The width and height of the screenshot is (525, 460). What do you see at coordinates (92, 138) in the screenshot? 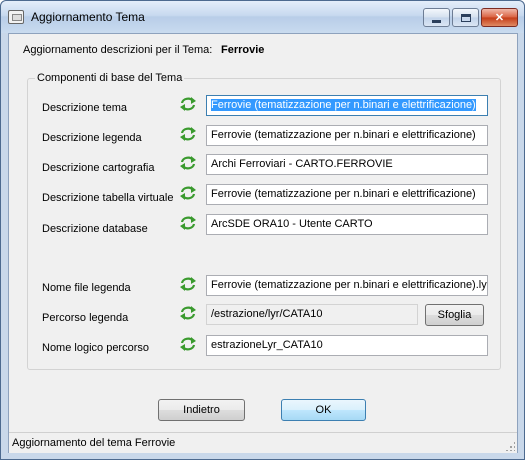
I see `label-descrizione-legenda: Descrizione legenda` at bounding box center [92, 138].